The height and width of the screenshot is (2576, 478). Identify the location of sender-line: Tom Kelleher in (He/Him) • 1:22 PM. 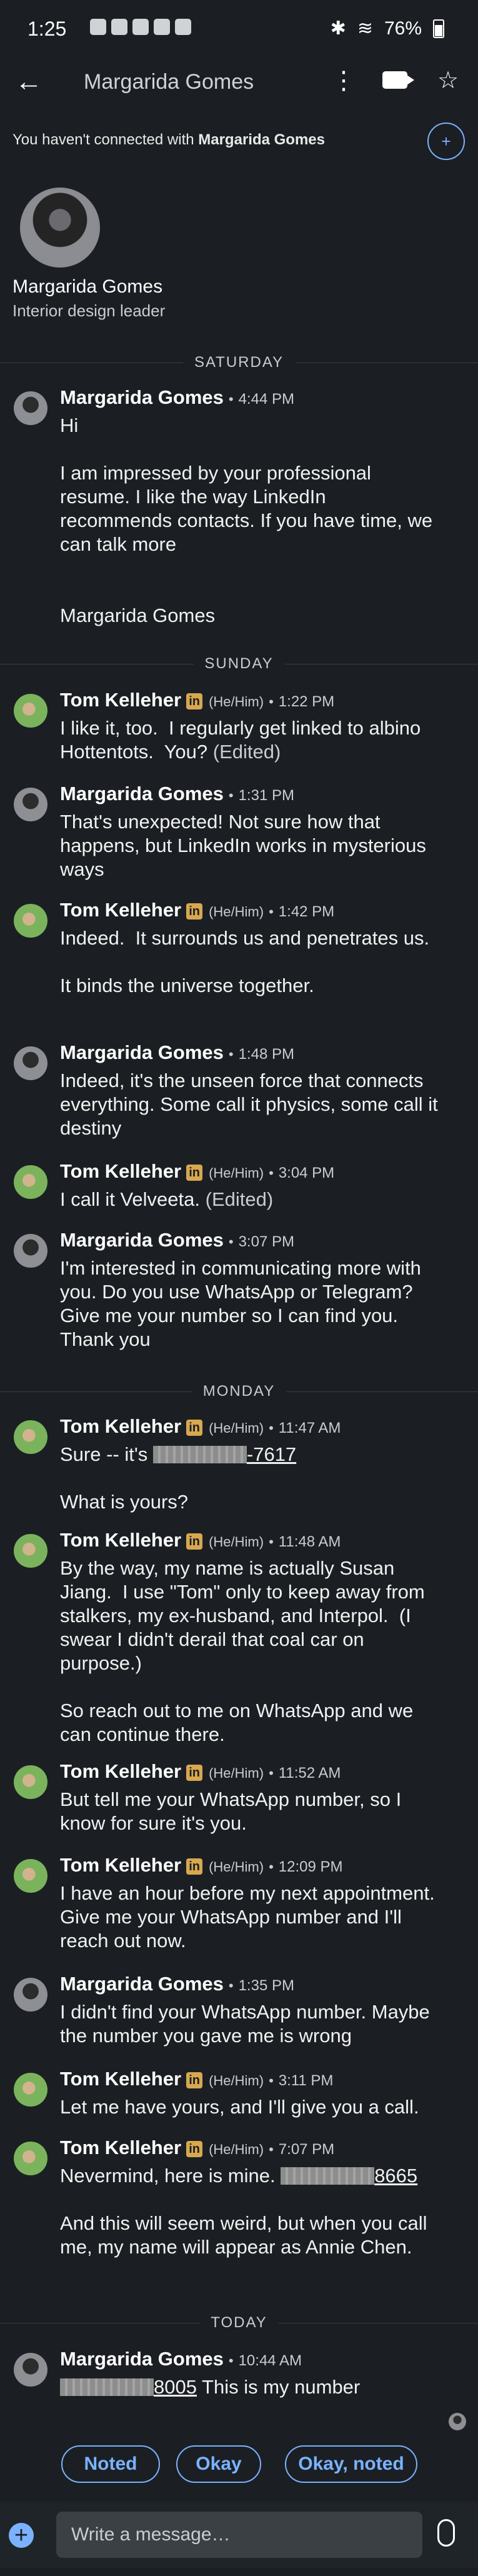
(198, 700).